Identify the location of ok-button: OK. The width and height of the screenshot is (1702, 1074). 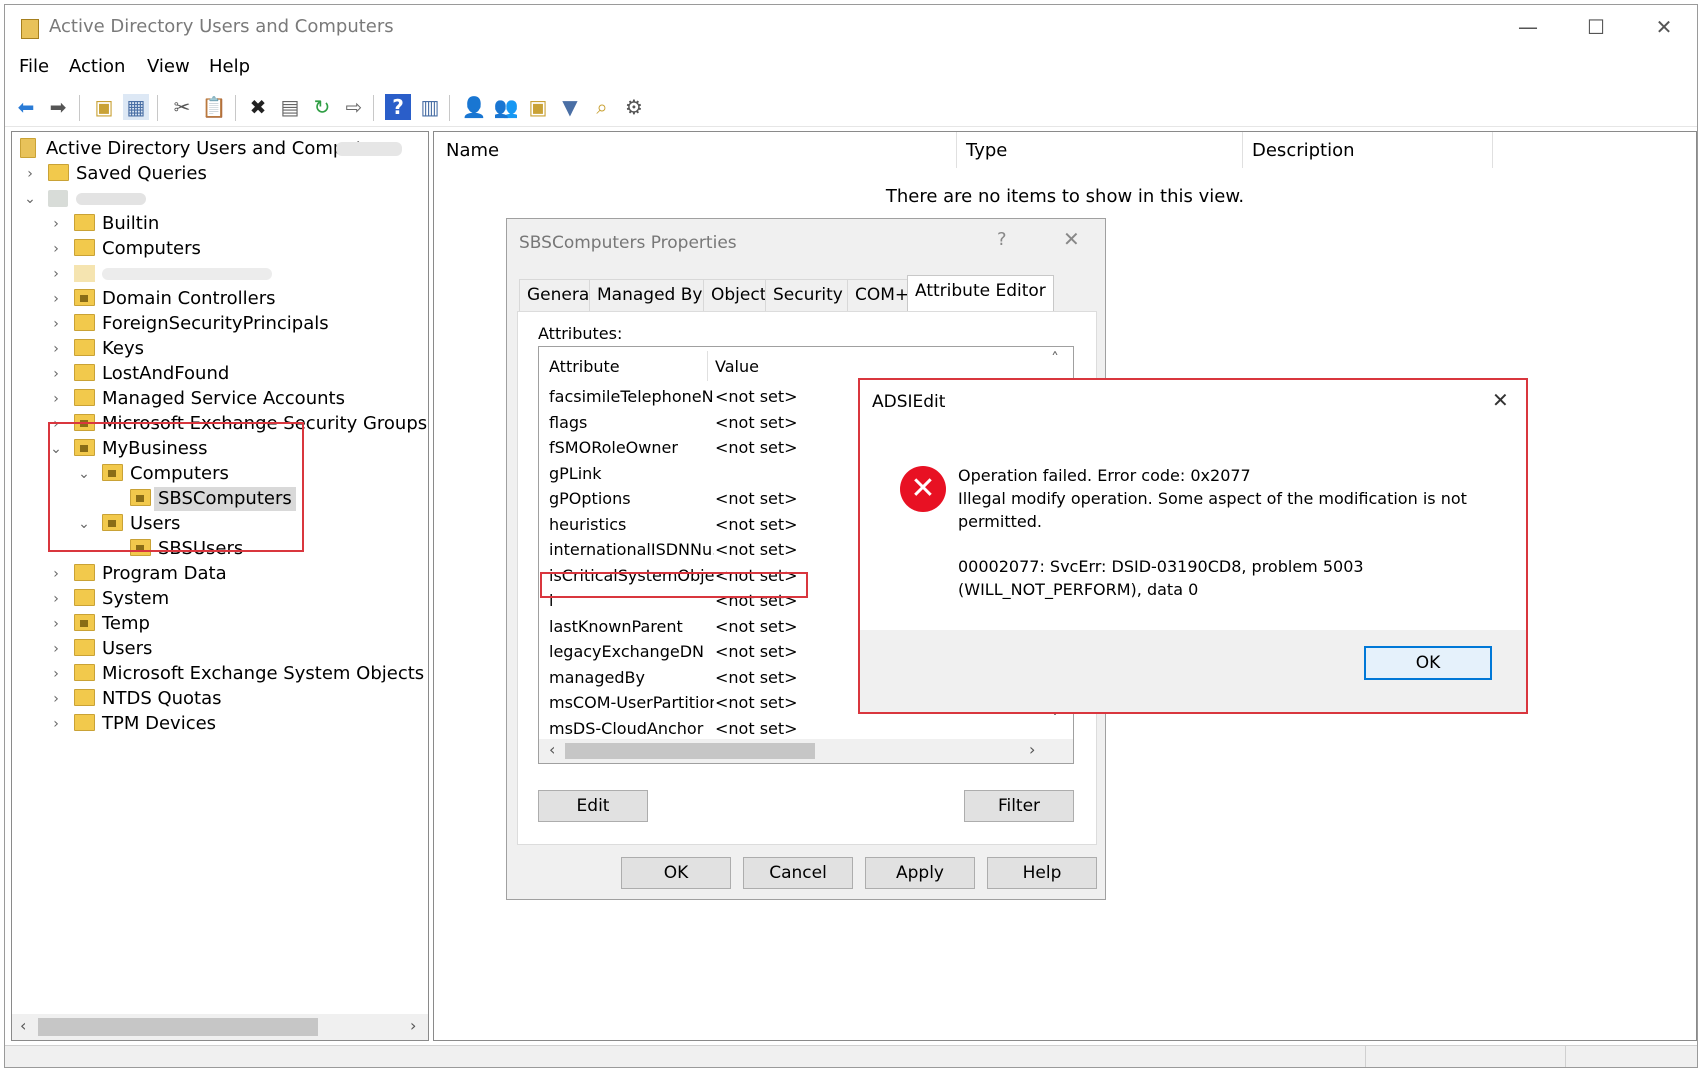
(676, 873).